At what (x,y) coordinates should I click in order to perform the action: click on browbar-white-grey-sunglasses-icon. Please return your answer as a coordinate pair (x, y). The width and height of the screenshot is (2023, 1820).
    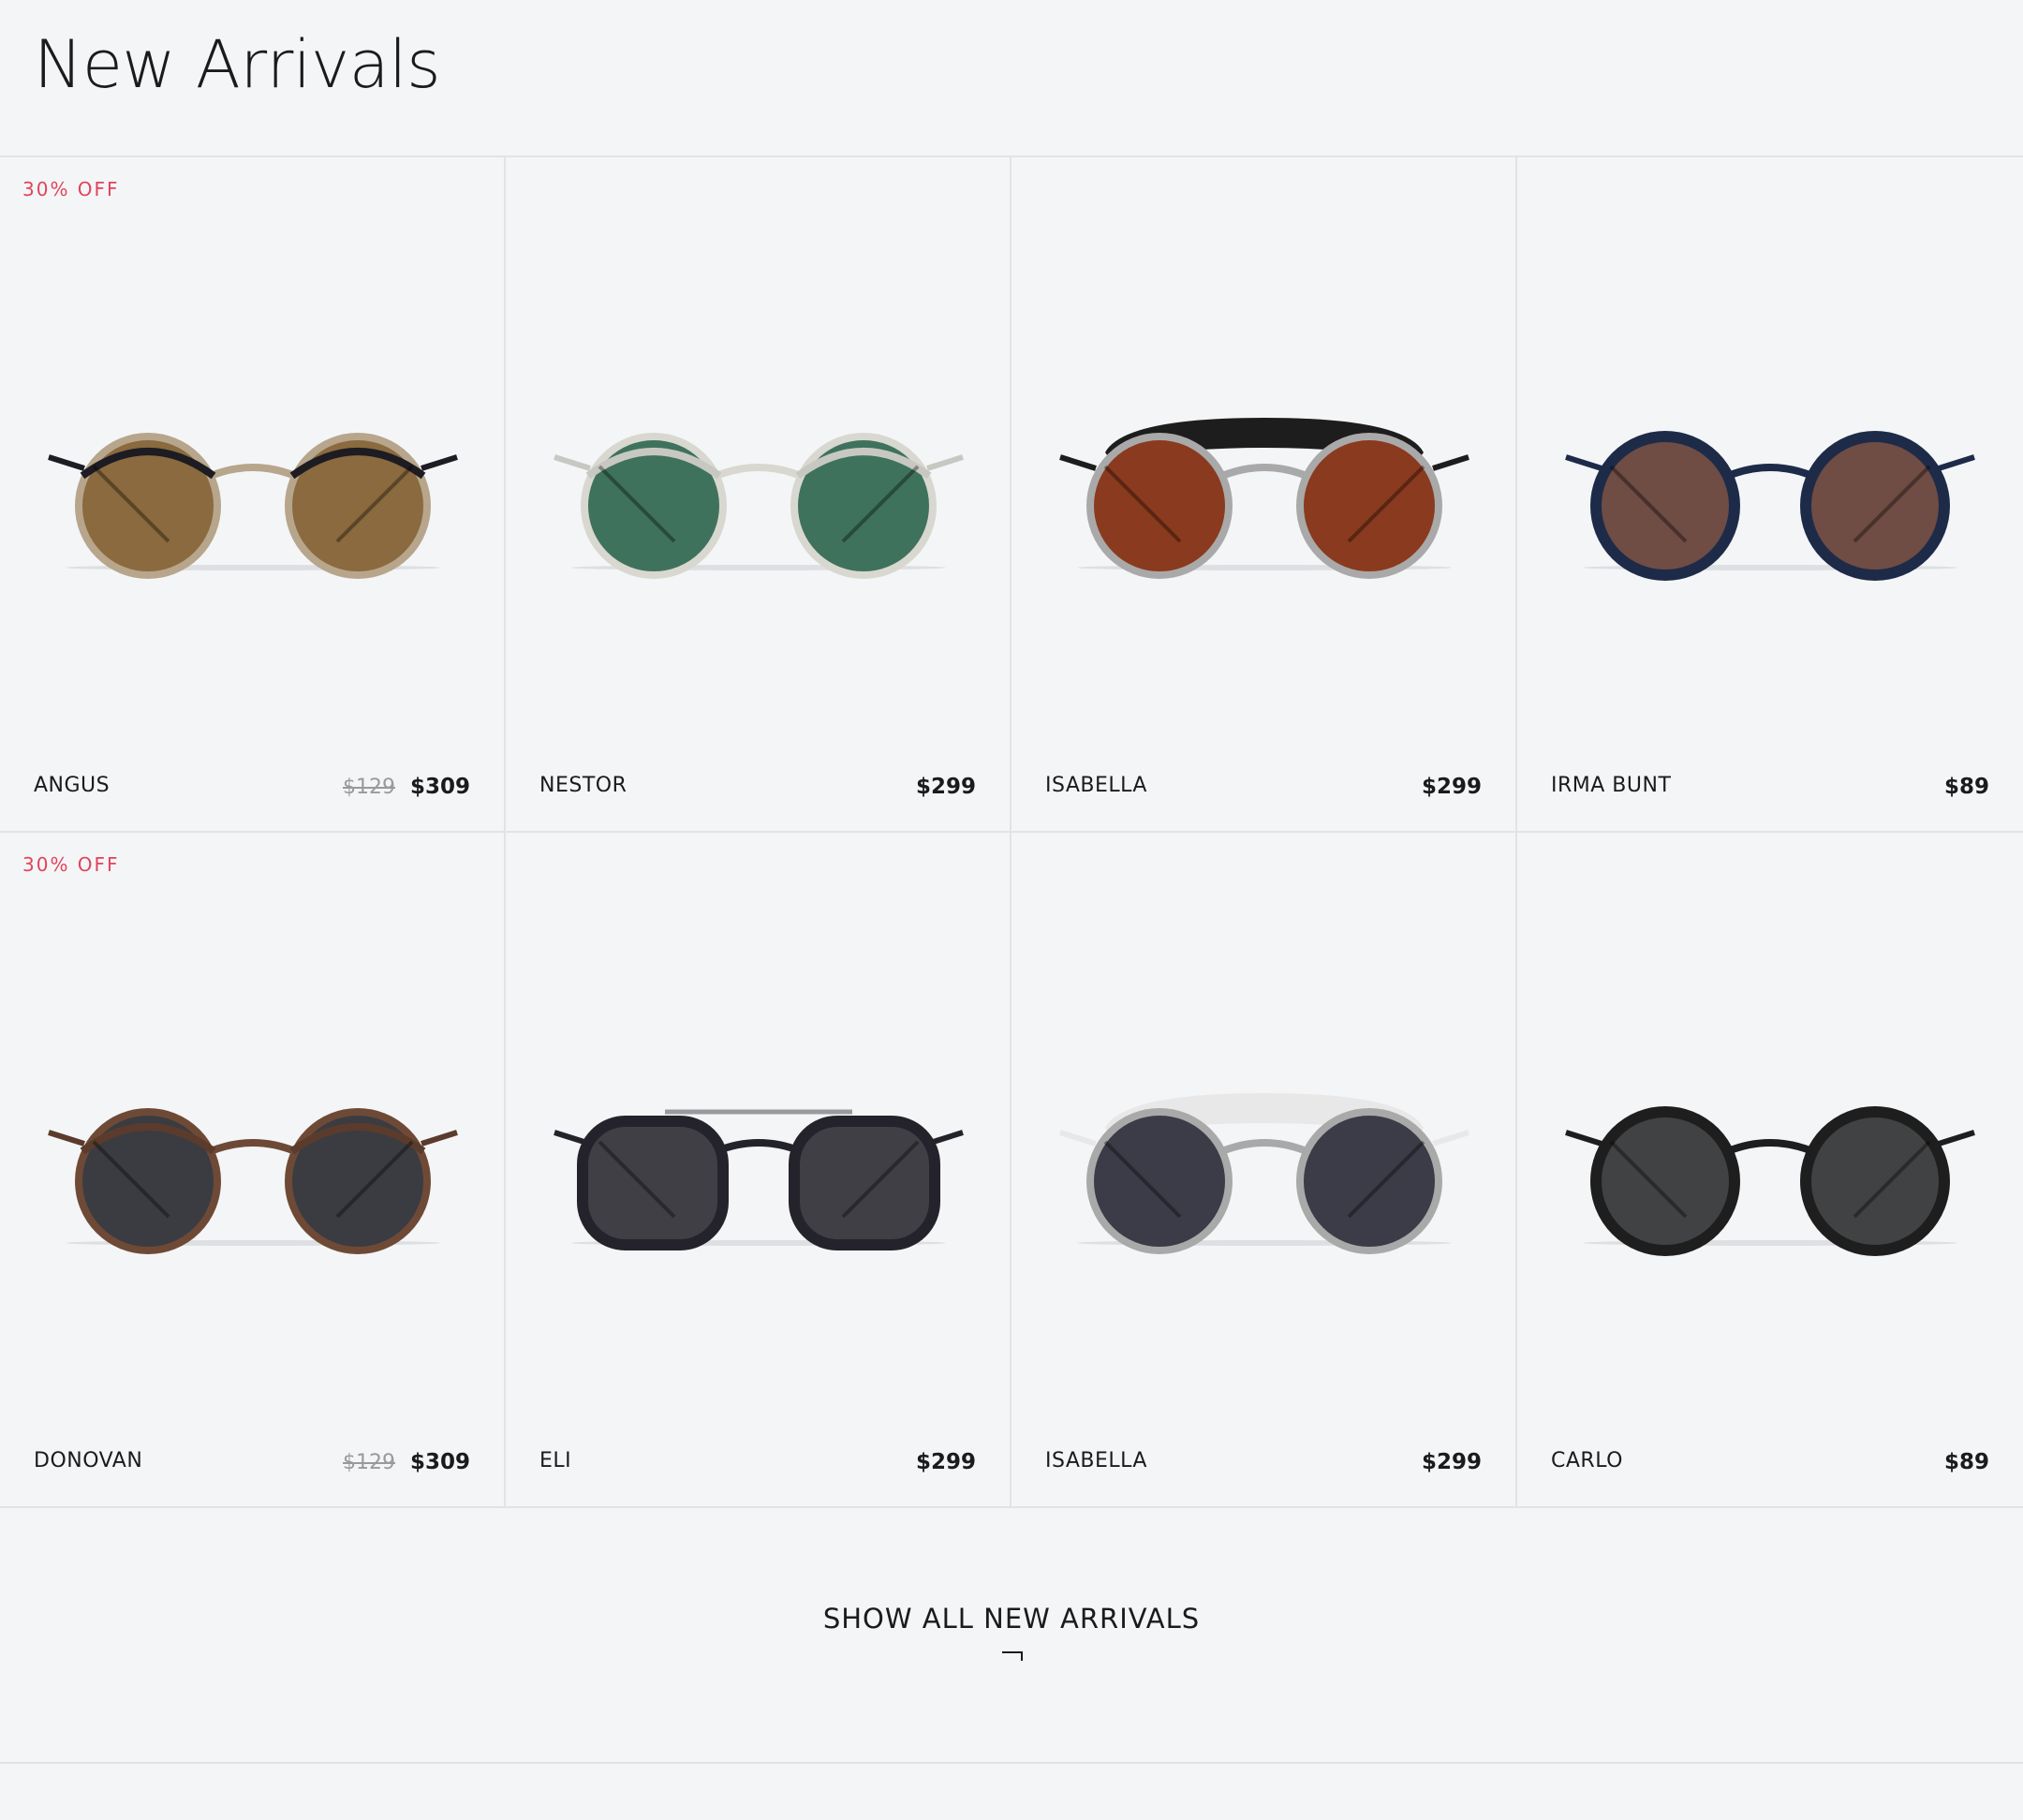
    Looking at the image, I should click on (1264, 1174).